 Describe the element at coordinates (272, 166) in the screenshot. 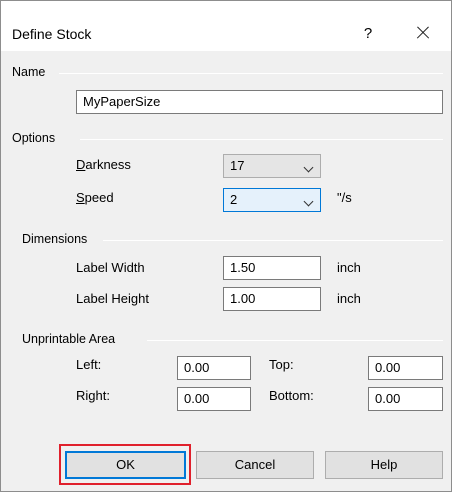

I see `darkness-select: 17` at that location.